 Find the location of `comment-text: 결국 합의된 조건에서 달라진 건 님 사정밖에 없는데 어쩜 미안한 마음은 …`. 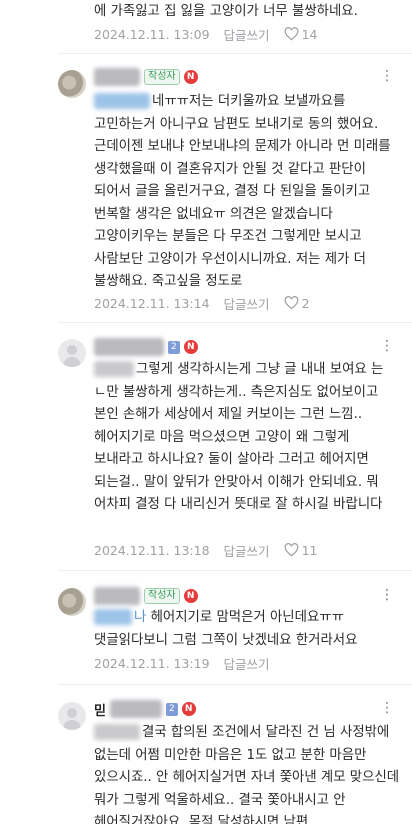

comment-text: 결국 합의된 조건에서 달라진 건 님 사정밖에 없는데 어쩜 미안한 마음은 … is located at coordinates (247, 773).